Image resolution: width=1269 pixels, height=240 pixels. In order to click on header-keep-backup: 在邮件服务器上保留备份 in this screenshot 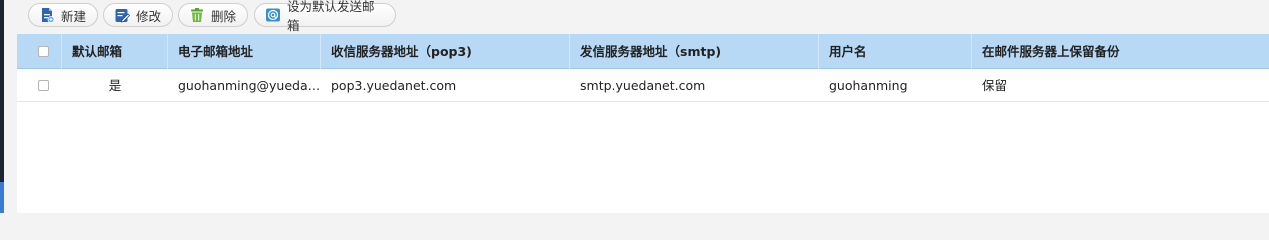, I will do `click(1120, 51)`.